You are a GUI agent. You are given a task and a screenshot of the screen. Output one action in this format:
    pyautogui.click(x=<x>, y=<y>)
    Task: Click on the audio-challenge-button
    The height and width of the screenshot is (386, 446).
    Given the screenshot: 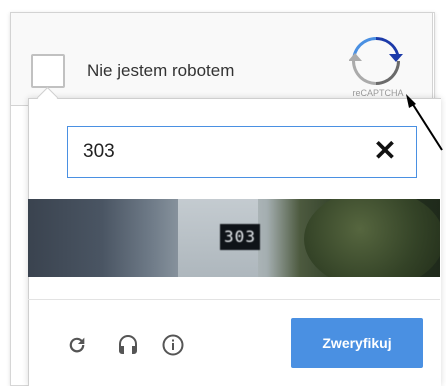 What is the action you would take?
    pyautogui.click(x=128, y=345)
    